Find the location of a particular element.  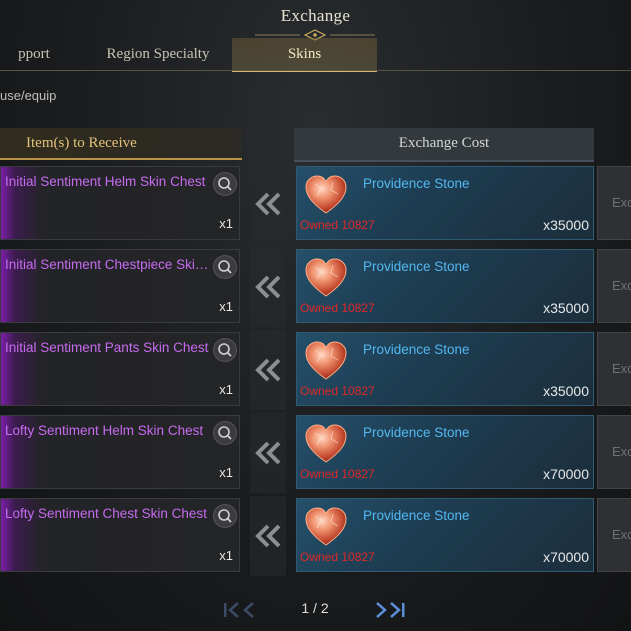

tab-skins: Skins is located at coordinates (304, 55).